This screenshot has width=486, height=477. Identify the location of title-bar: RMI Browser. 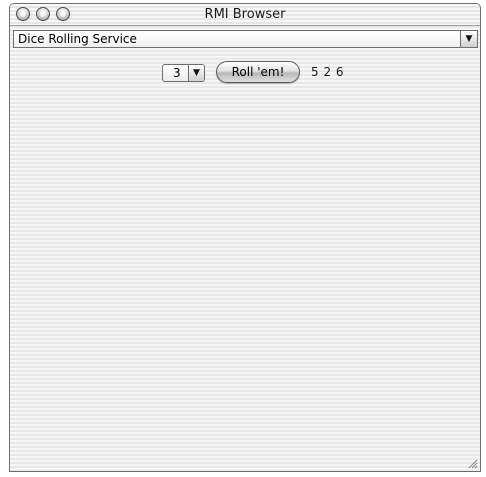
(245, 15).